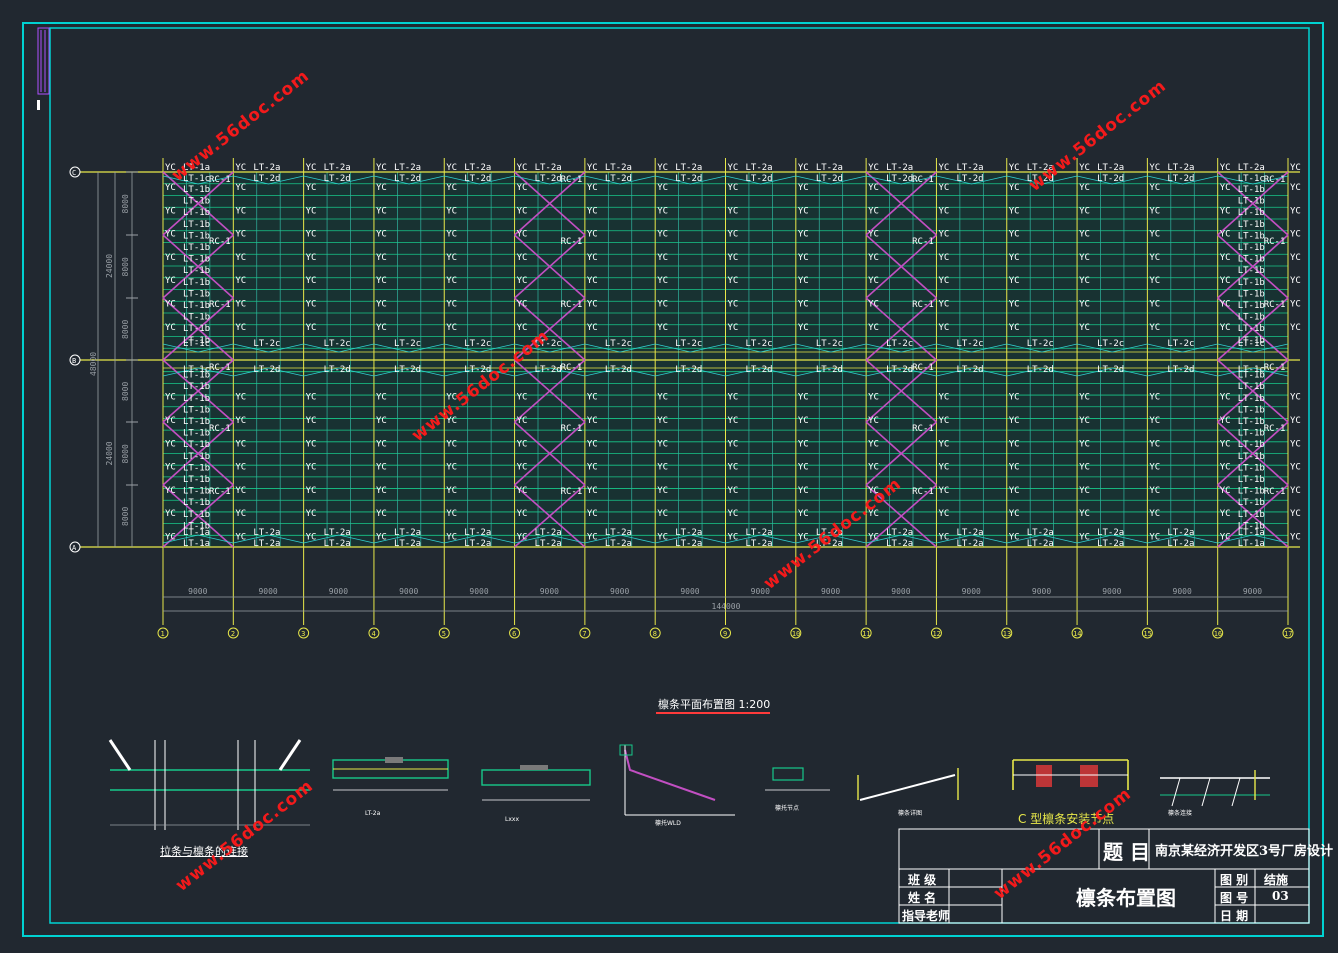 The height and width of the screenshot is (953, 1338). I want to click on axis-number: 1, so click(163, 634).